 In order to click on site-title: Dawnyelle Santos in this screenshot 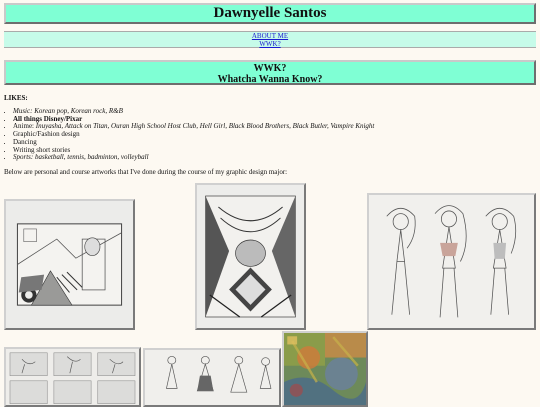, I will do `click(270, 13)`.